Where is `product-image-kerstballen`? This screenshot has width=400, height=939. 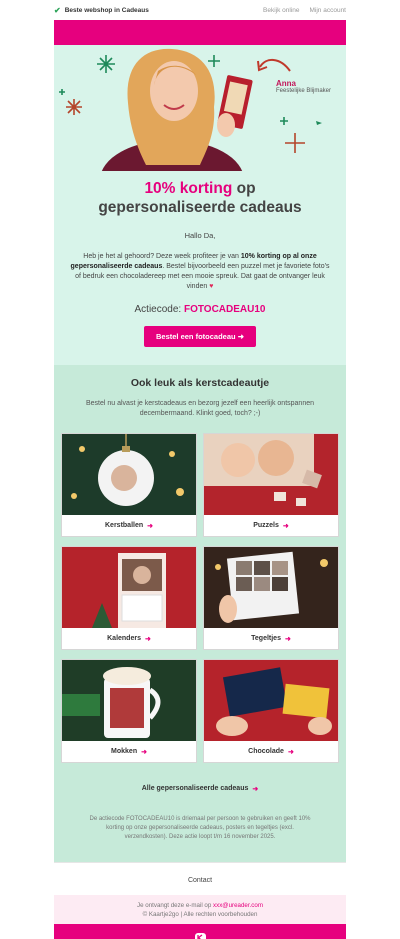
product-image-kerstballen is located at coordinates (129, 474).